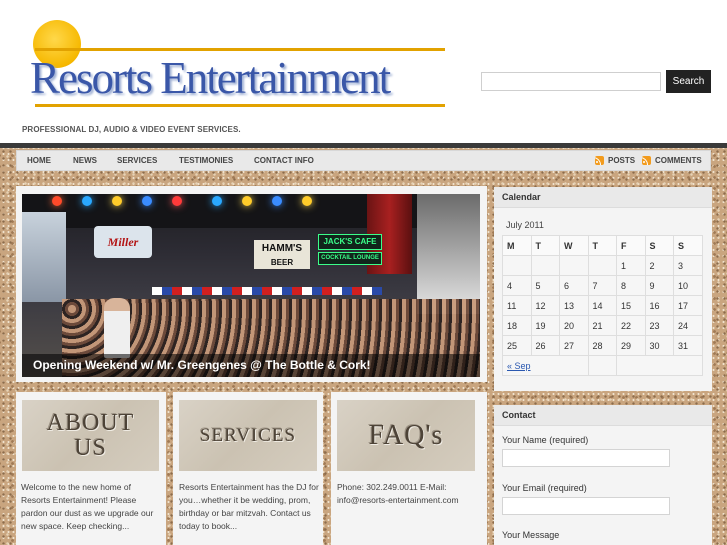  I want to click on nav-item-contact-info: CONTACT INFO, so click(284, 160).